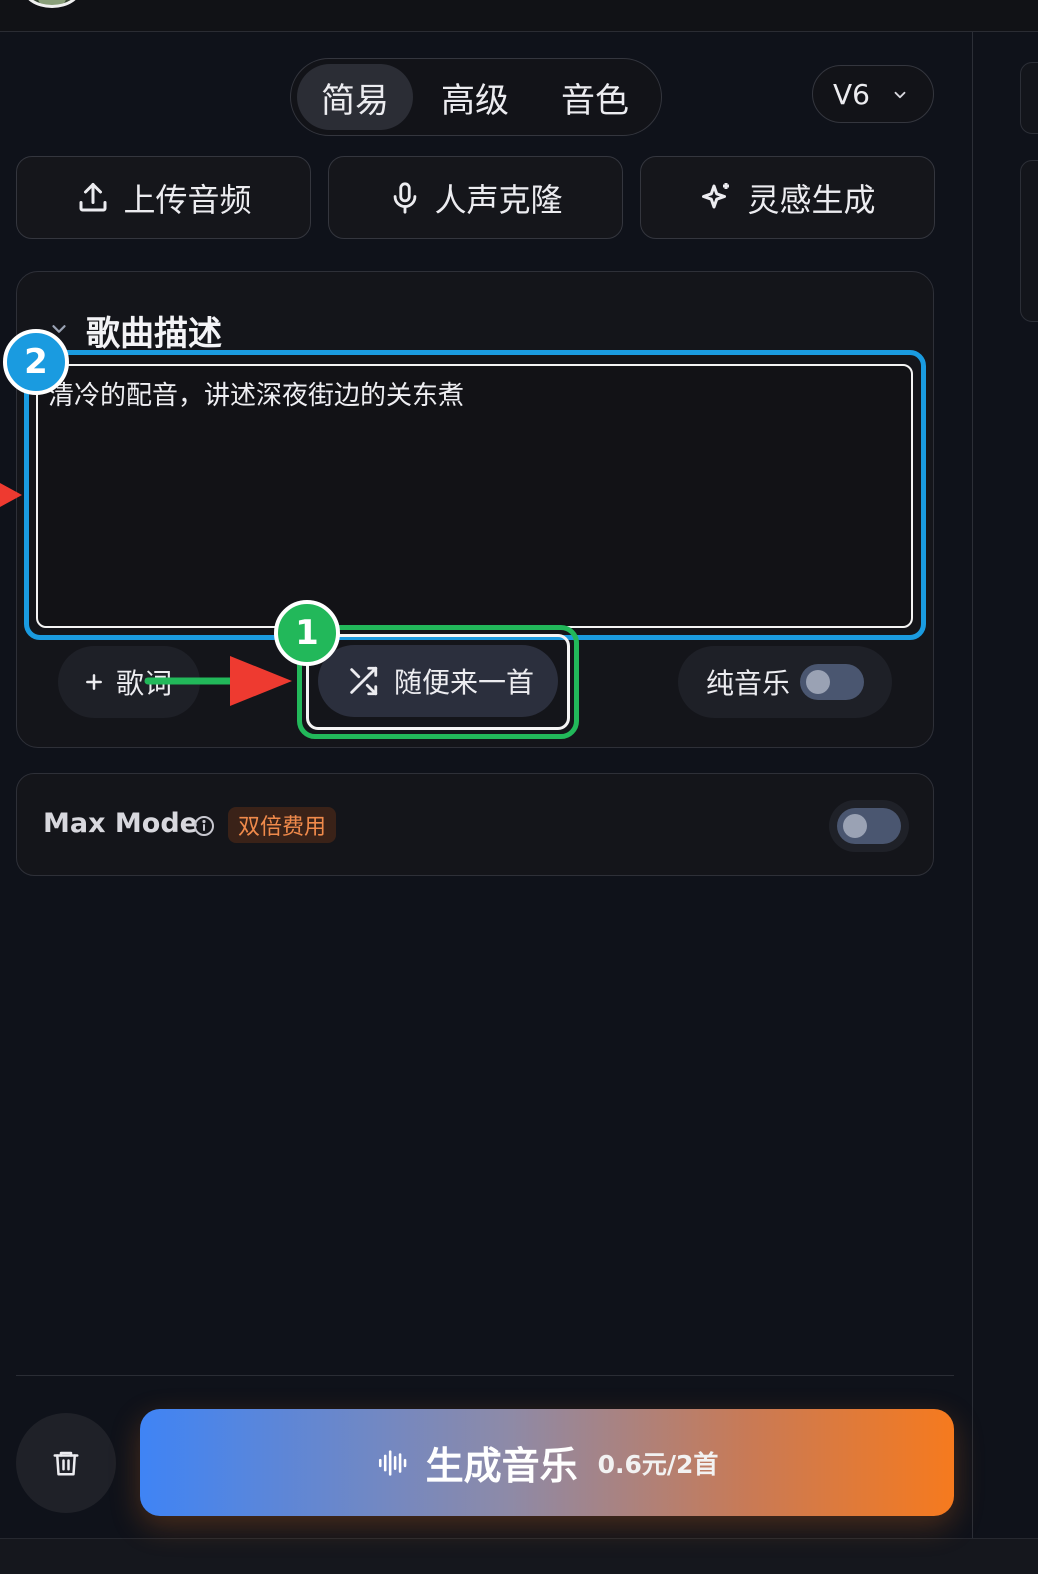  I want to click on max-mode-toggle-wrap, so click(869, 826).